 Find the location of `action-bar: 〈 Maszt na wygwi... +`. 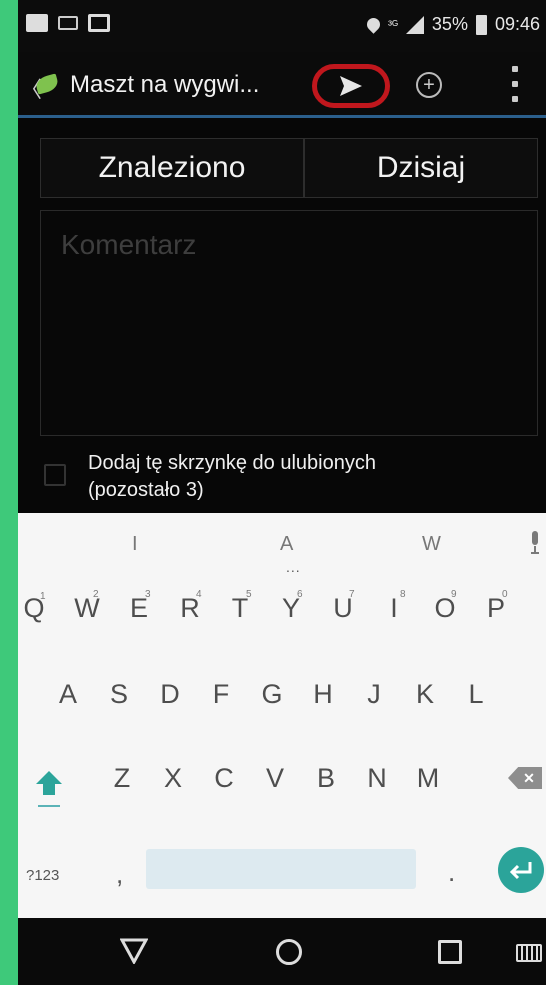

action-bar: 〈 Maszt na wygwi... + is located at coordinates (282, 85).